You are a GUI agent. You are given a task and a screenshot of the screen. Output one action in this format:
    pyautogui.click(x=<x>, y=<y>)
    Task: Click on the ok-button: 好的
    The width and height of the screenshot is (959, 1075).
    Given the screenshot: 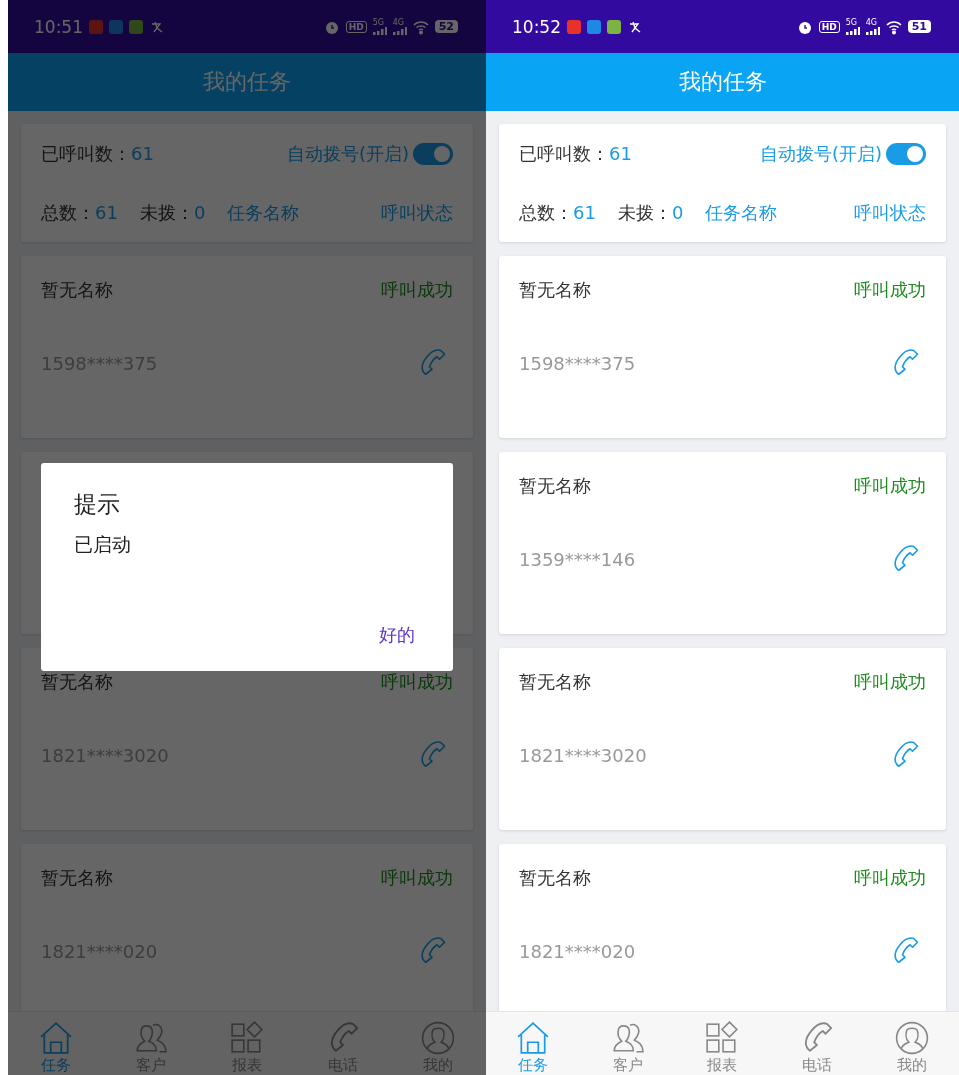 What is the action you would take?
    pyautogui.click(x=397, y=635)
    